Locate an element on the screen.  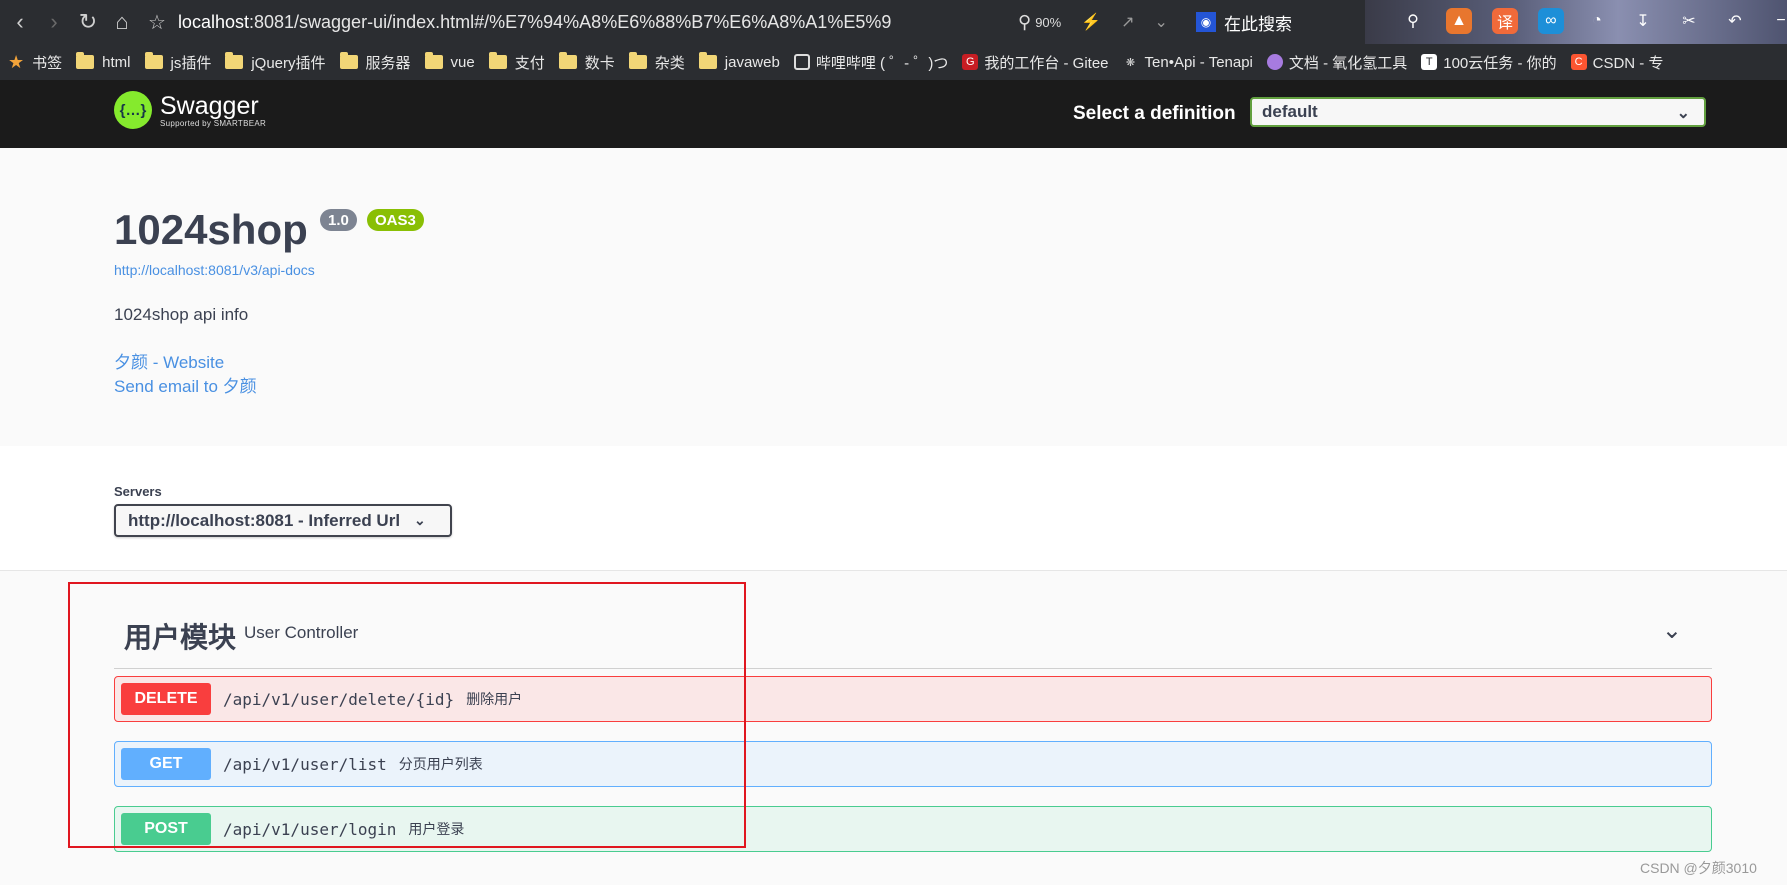
server-select: http://localhost:8081 - Inferred Url ⌄ is located at coordinates (283, 520).